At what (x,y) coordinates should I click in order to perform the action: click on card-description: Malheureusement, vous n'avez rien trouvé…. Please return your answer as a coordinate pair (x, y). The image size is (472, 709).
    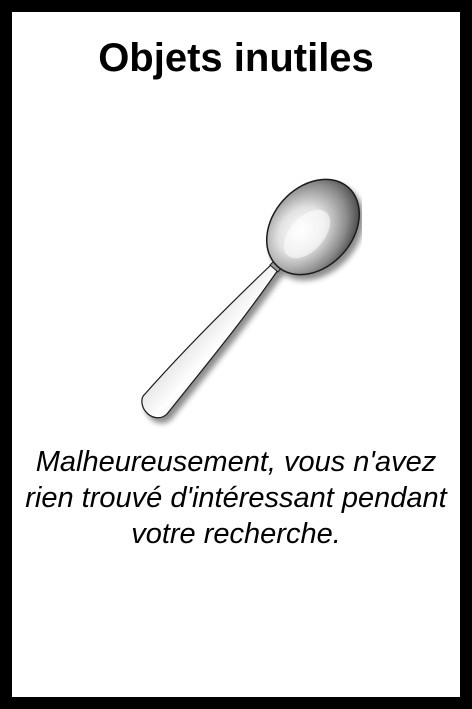
    Looking at the image, I should click on (236, 498).